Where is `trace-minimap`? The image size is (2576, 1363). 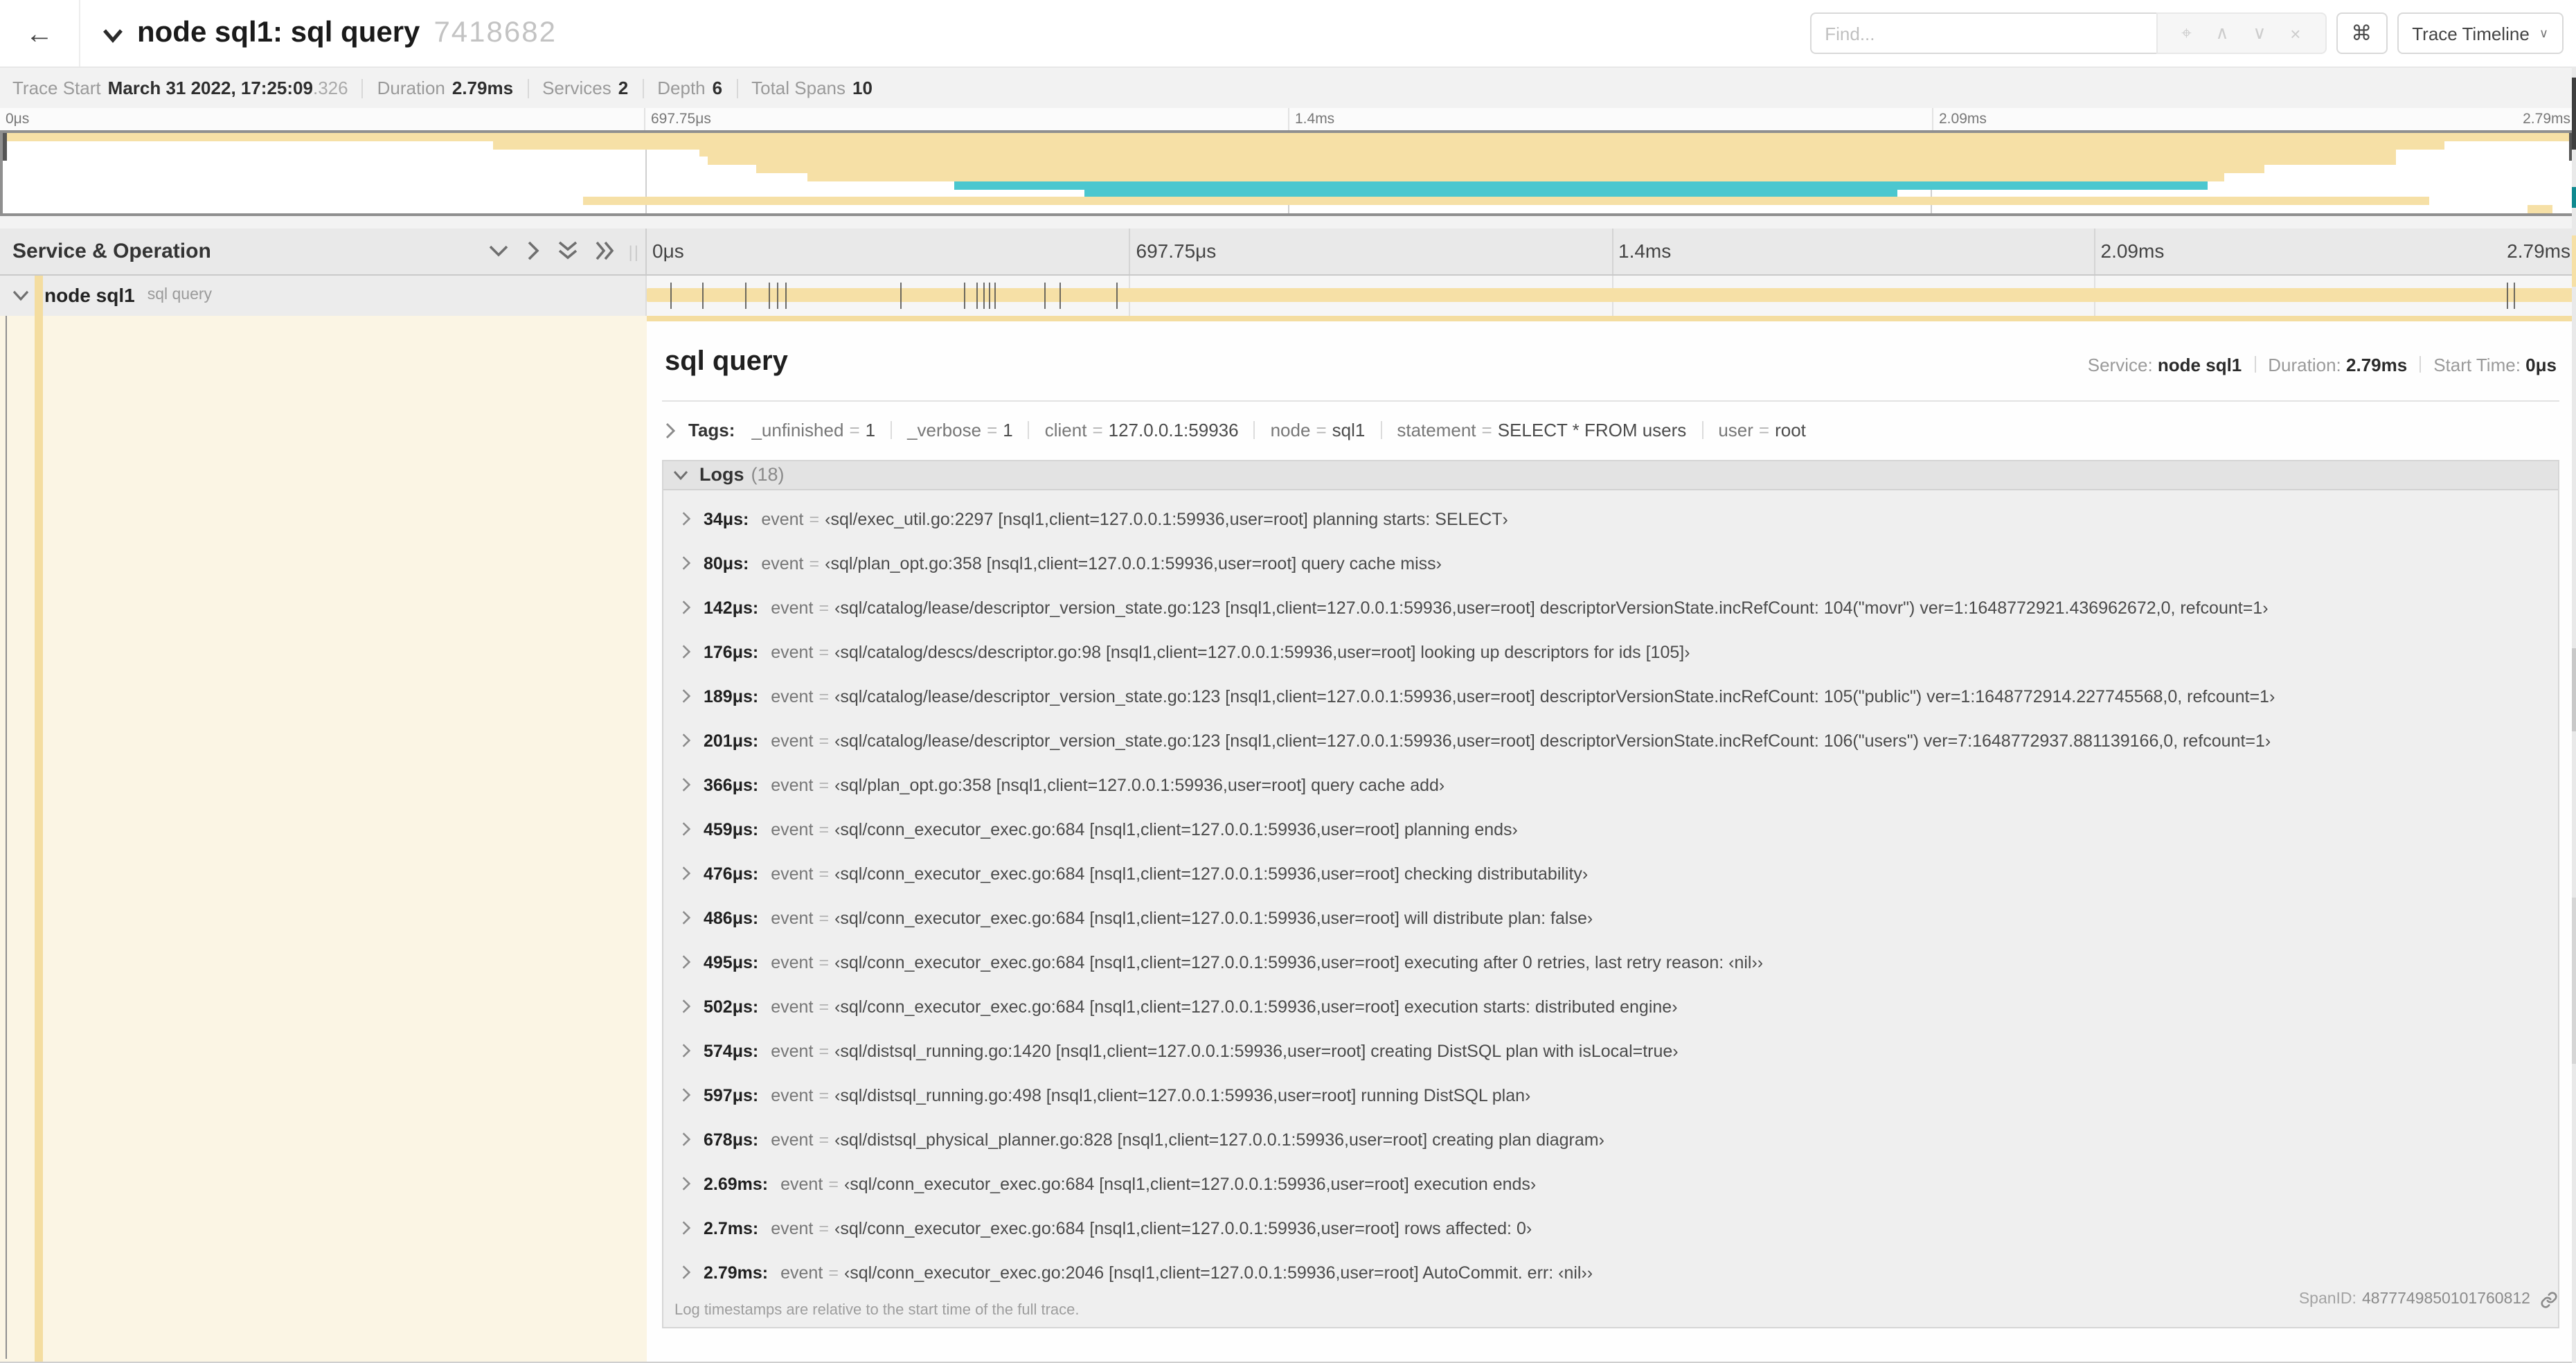
trace-minimap is located at coordinates (1288, 173).